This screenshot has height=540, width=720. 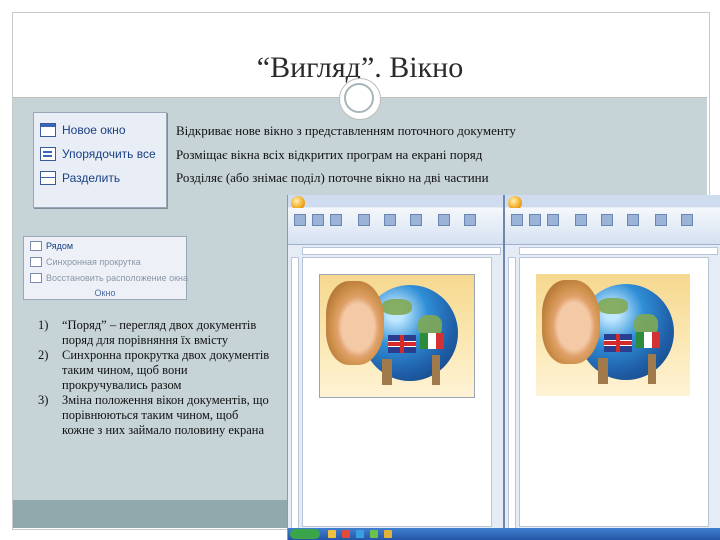 I want to click on ribbon-window-group: Новое окно Упорядочить все Разделить, so click(x=100, y=160).